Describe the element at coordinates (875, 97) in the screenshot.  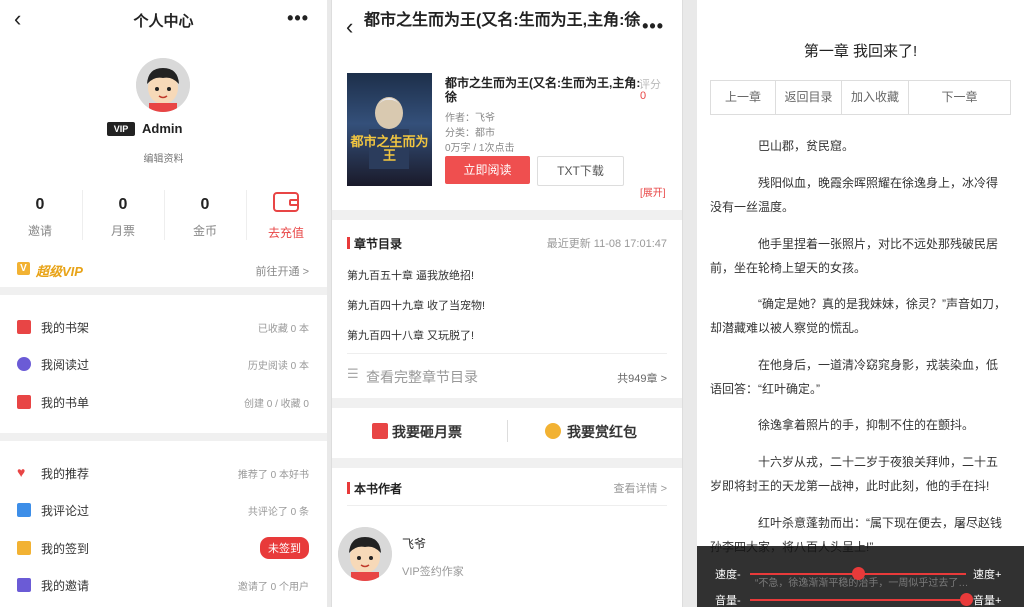
I see `add-favorite-button: 加入收藏` at that location.